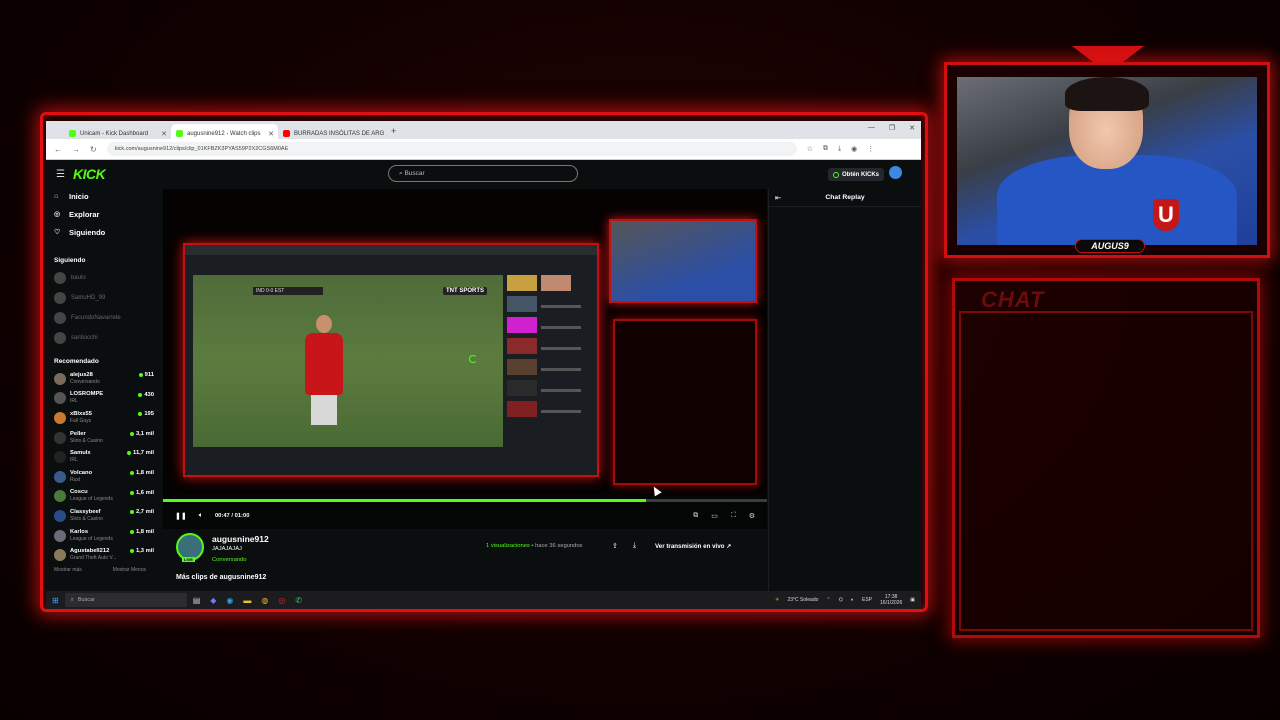 This screenshot has height=720, width=1280. What do you see at coordinates (108, 497) in the screenshot?
I see `recommended-item: Coscu League of Legends 1,6 mil` at bounding box center [108, 497].